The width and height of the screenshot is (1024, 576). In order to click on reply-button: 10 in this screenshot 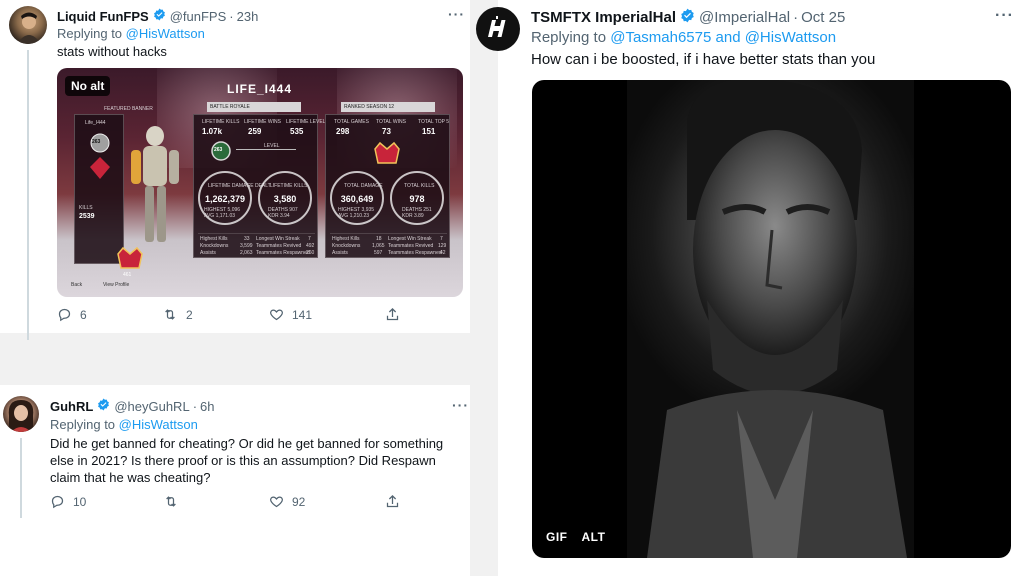, I will do `click(106, 501)`.